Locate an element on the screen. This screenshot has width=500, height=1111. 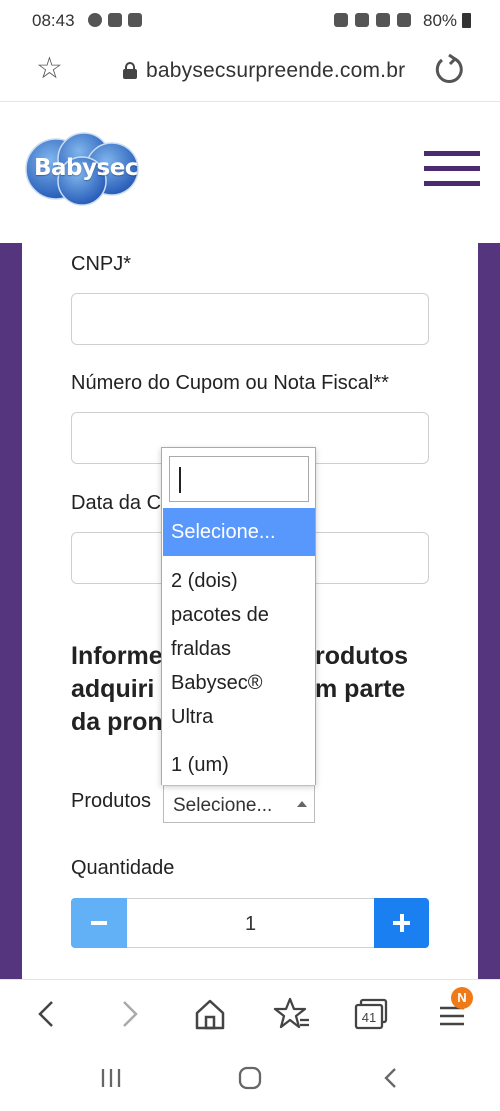
system-icons is located at coordinates (372, 20).